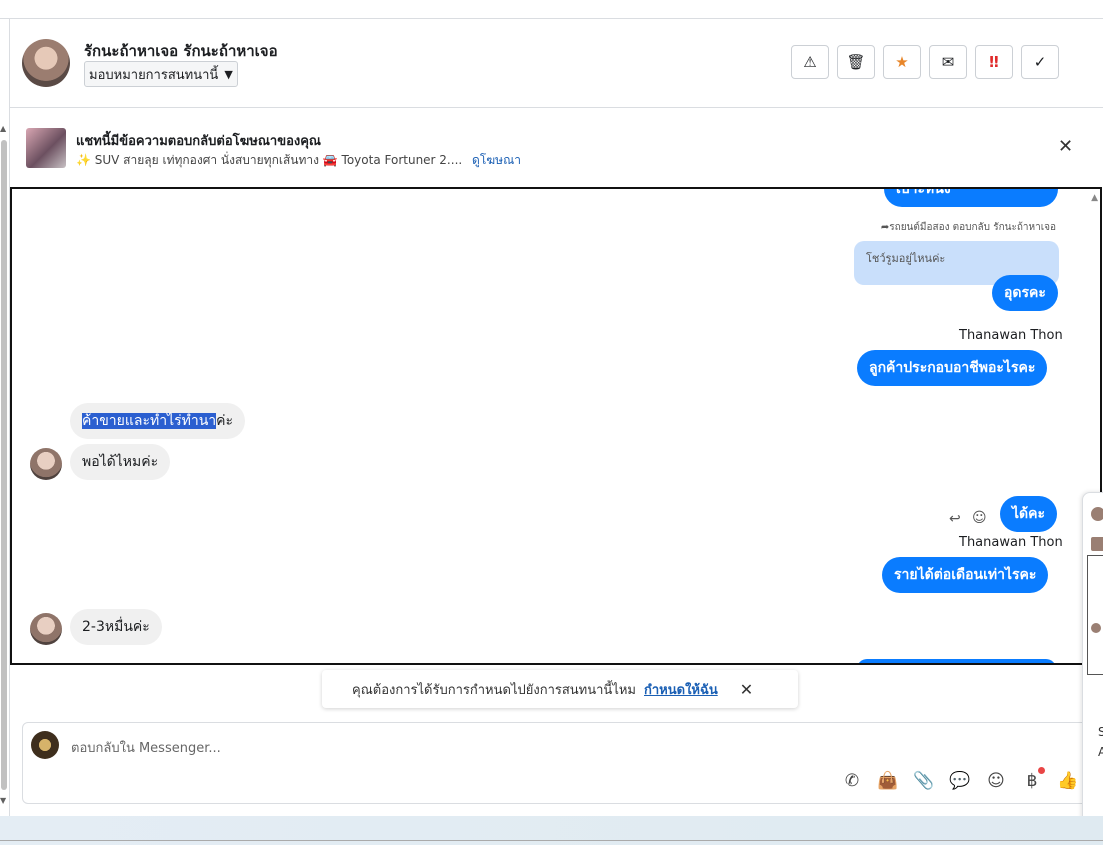 The image size is (1103, 845). Describe the element at coordinates (46, 148) in the screenshot. I see `ad-thumbnail` at that location.